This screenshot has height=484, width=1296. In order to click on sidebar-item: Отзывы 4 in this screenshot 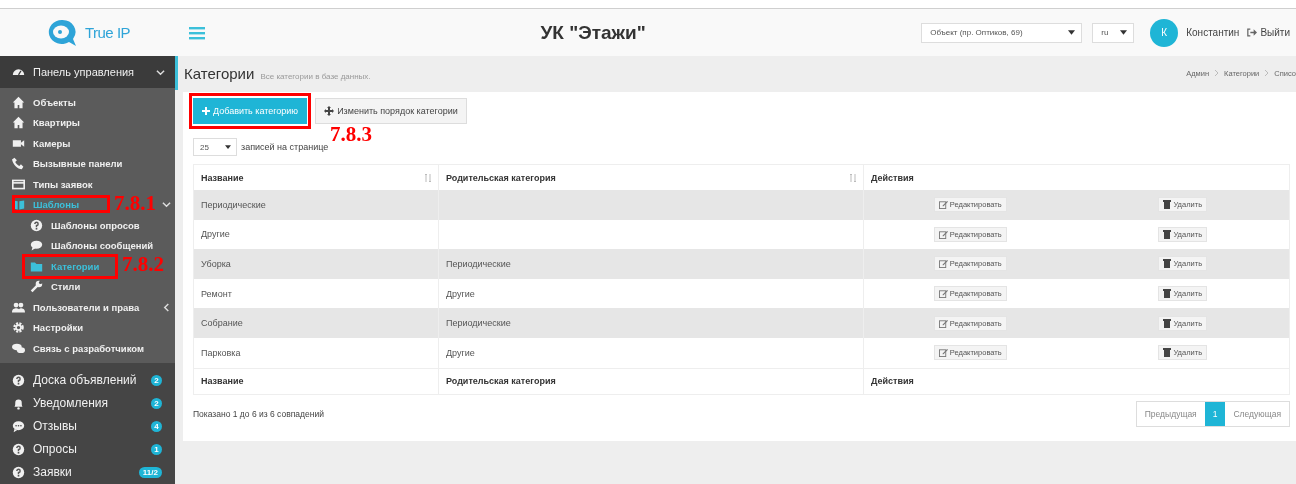, I will do `click(87, 426)`.